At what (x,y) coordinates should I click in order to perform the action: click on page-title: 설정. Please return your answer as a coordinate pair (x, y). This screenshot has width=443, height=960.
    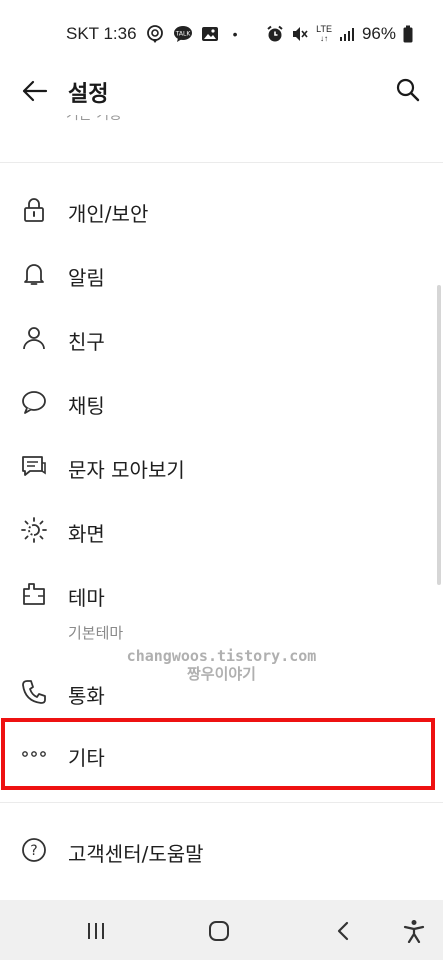
    Looking at the image, I should click on (88, 94).